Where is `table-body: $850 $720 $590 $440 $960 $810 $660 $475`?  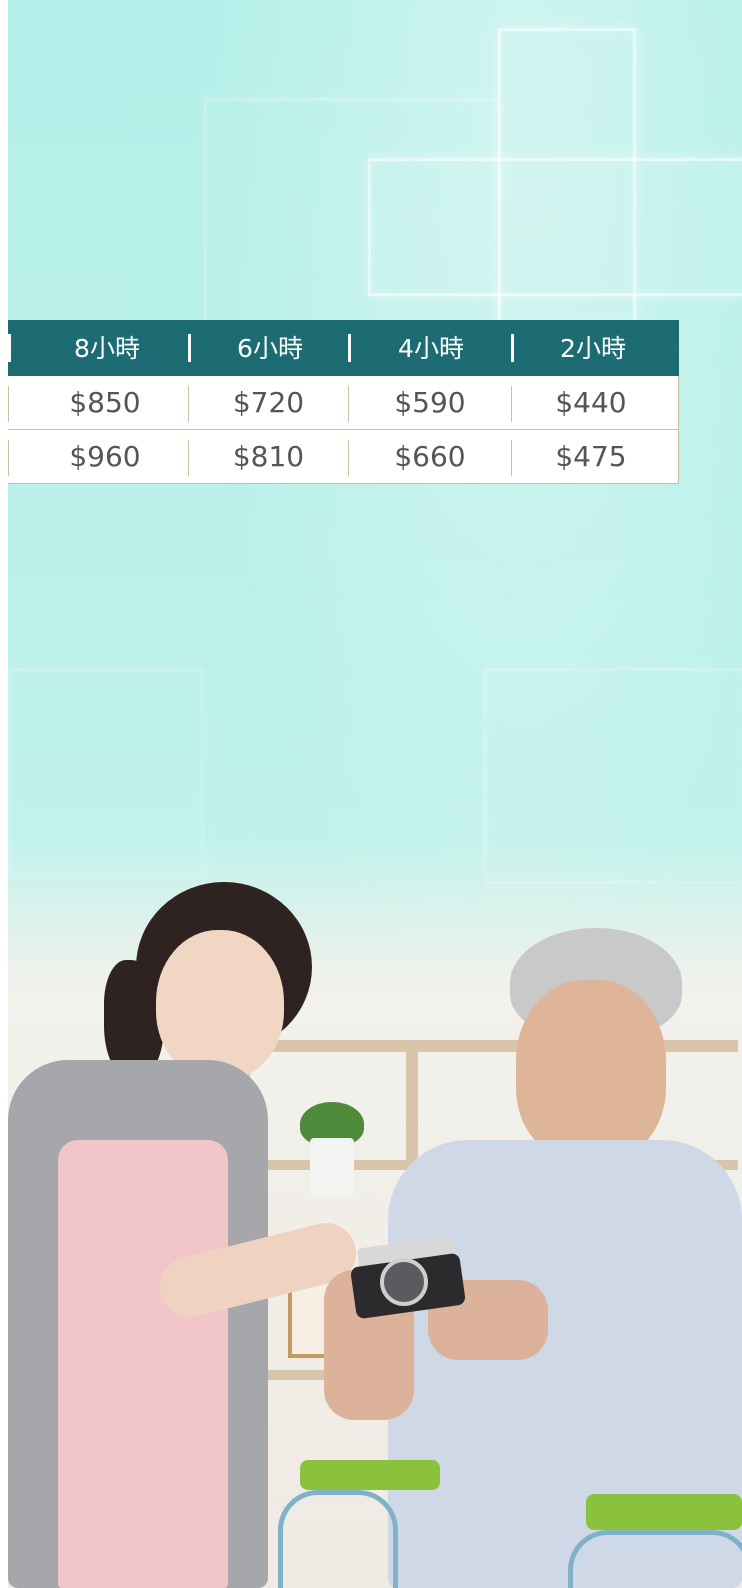
table-body: $850 $720 $590 $440 $960 $810 $660 $475 is located at coordinates (343, 430).